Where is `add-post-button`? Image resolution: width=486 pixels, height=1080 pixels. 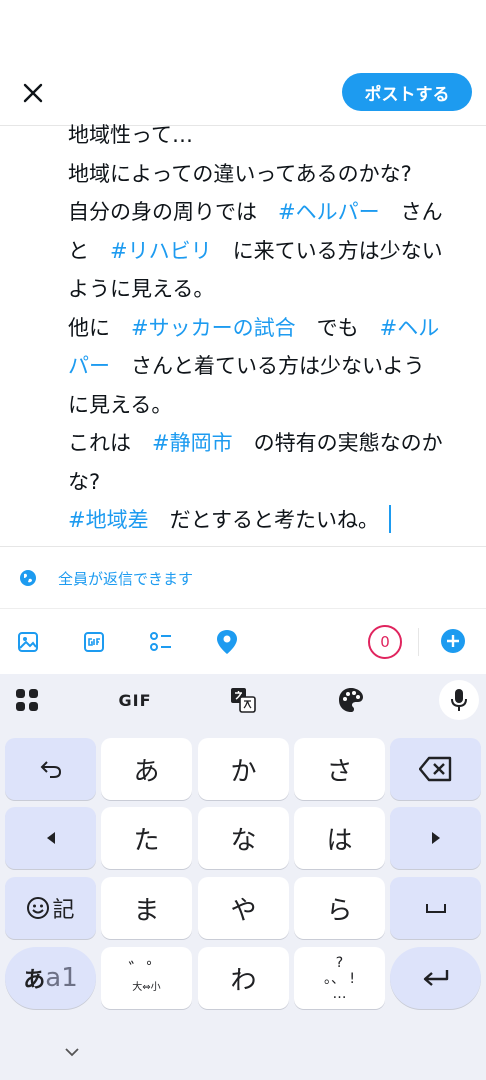 add-post-button is located at coordinates (453, 641).